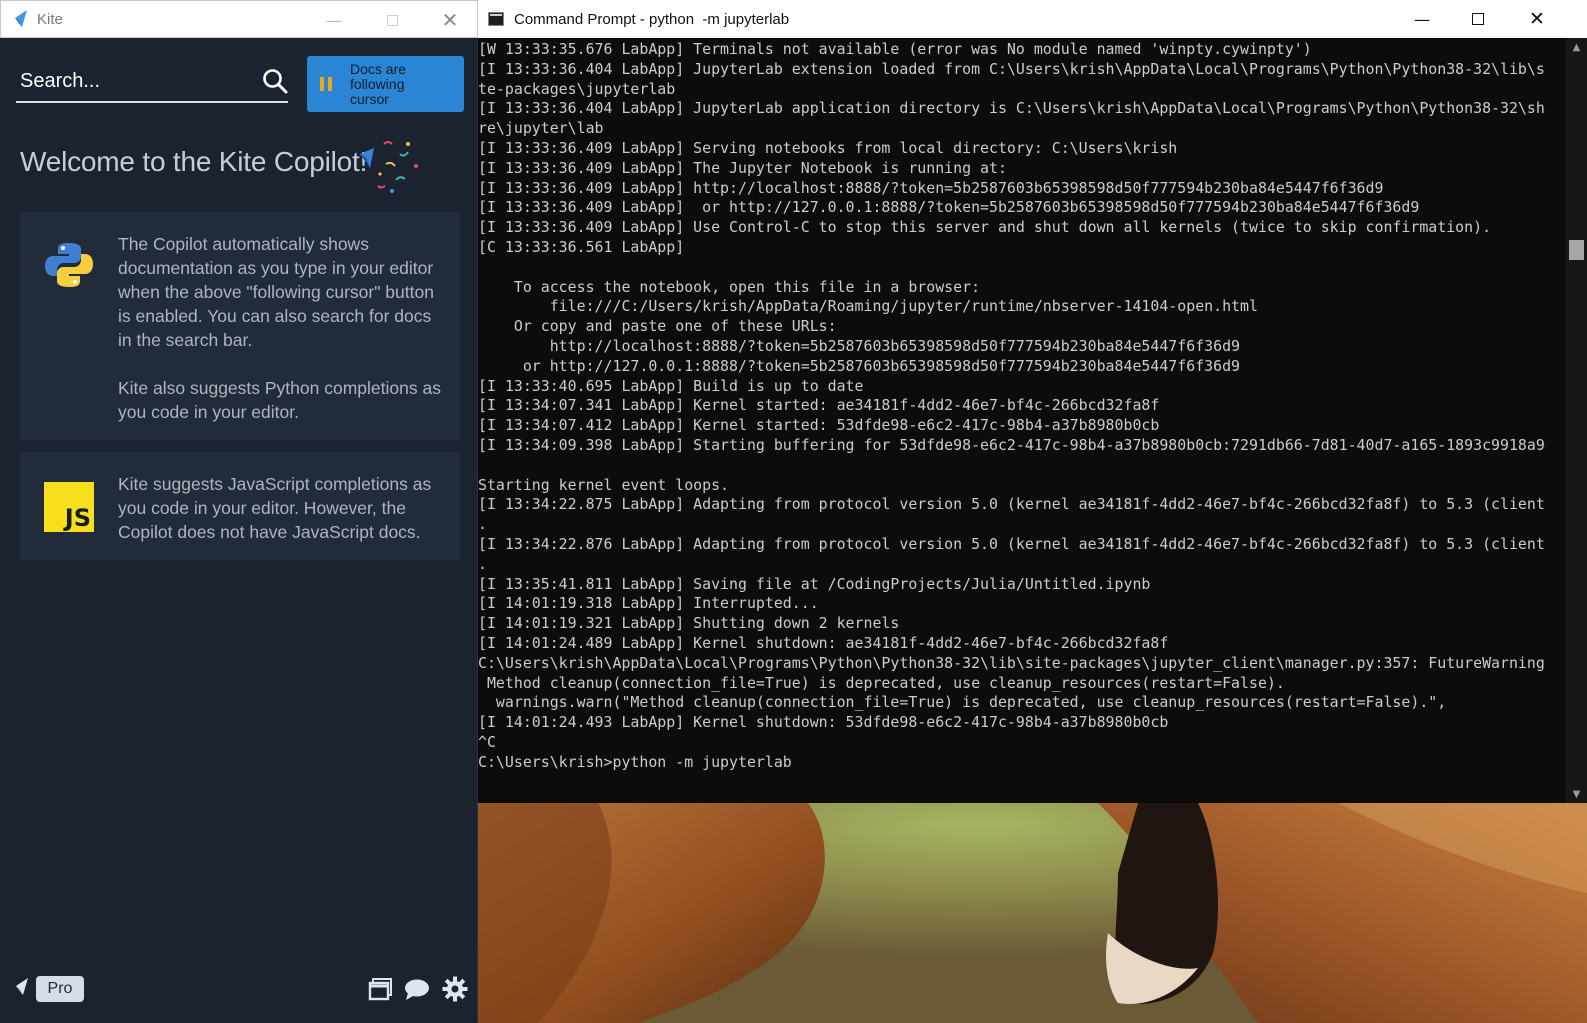  Describe the element at coordinates (1576, 250) in the screenshot. I see `scrollbar-thumb` at that location.